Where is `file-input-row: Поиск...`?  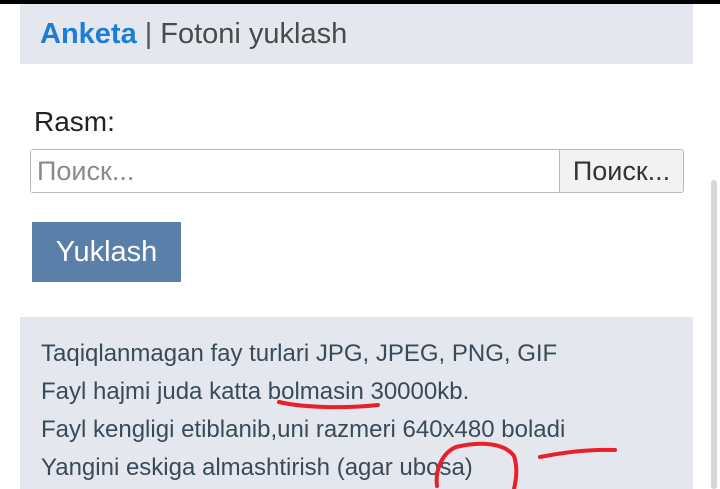
file-input-row: Поиск... is located at coordinates (357, 171).